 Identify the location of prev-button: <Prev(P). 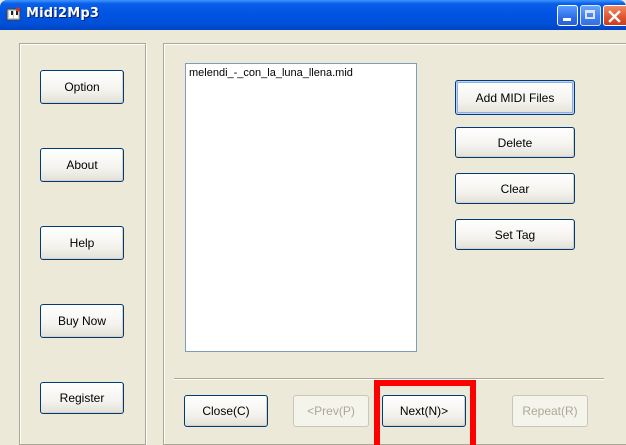
(331, 411).